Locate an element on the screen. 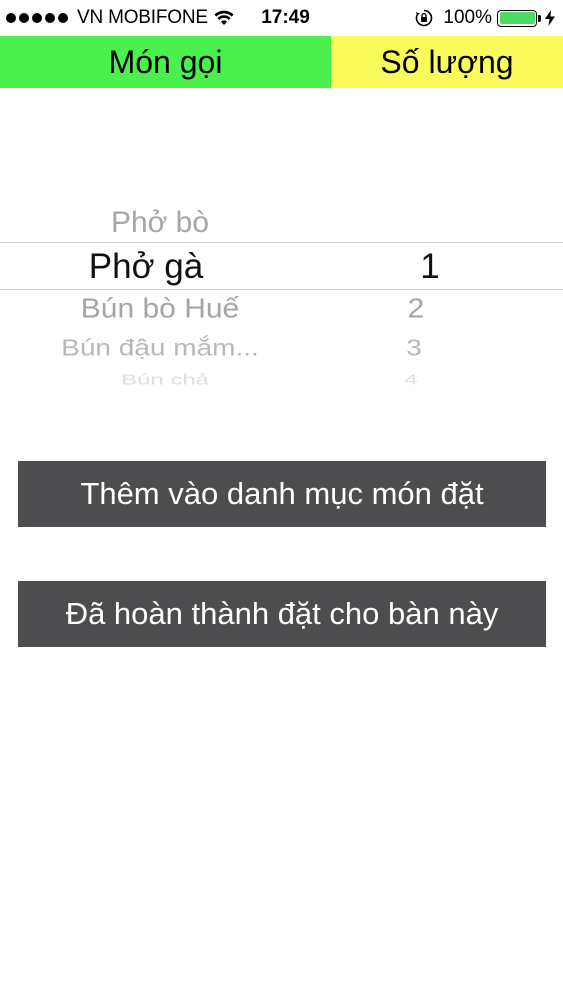 This screenshot has height=1000, width=563. status-bar: VN MOBIFONE 17:49 100% is located at coordinates (281, 18).